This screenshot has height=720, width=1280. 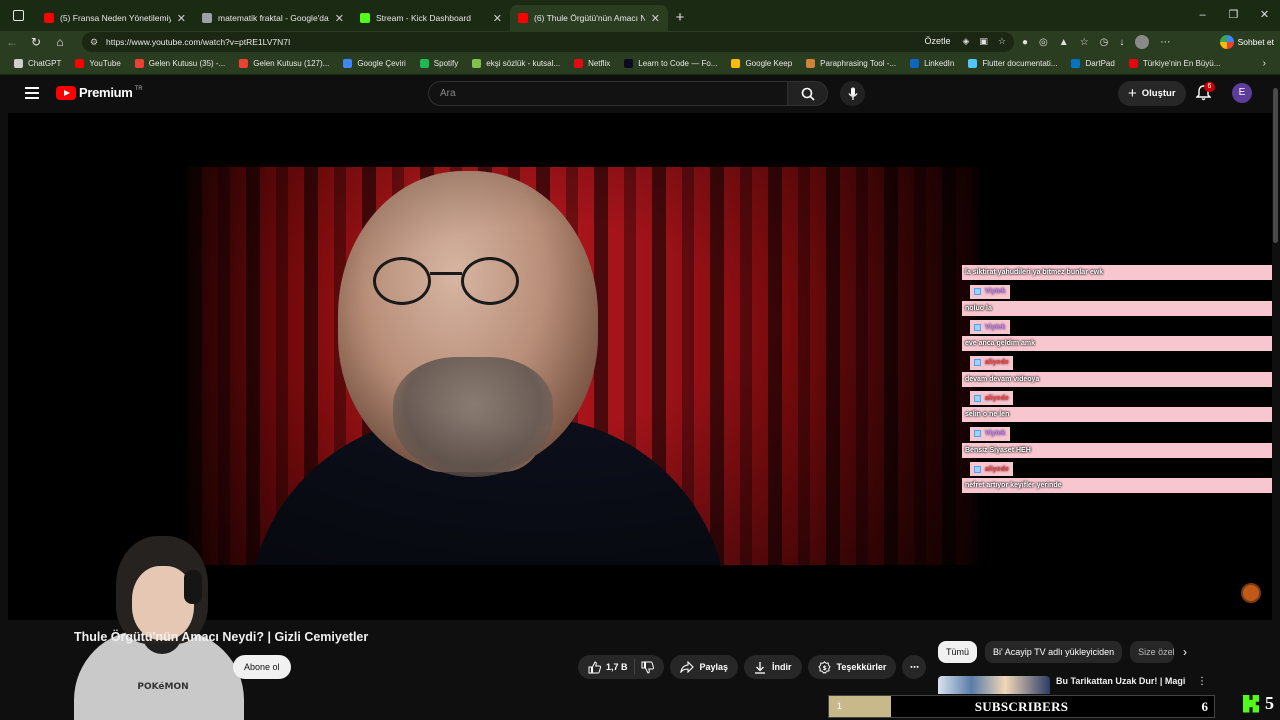 I want to click on subscribe-button: Abone ol, so click(x=262, y=667).